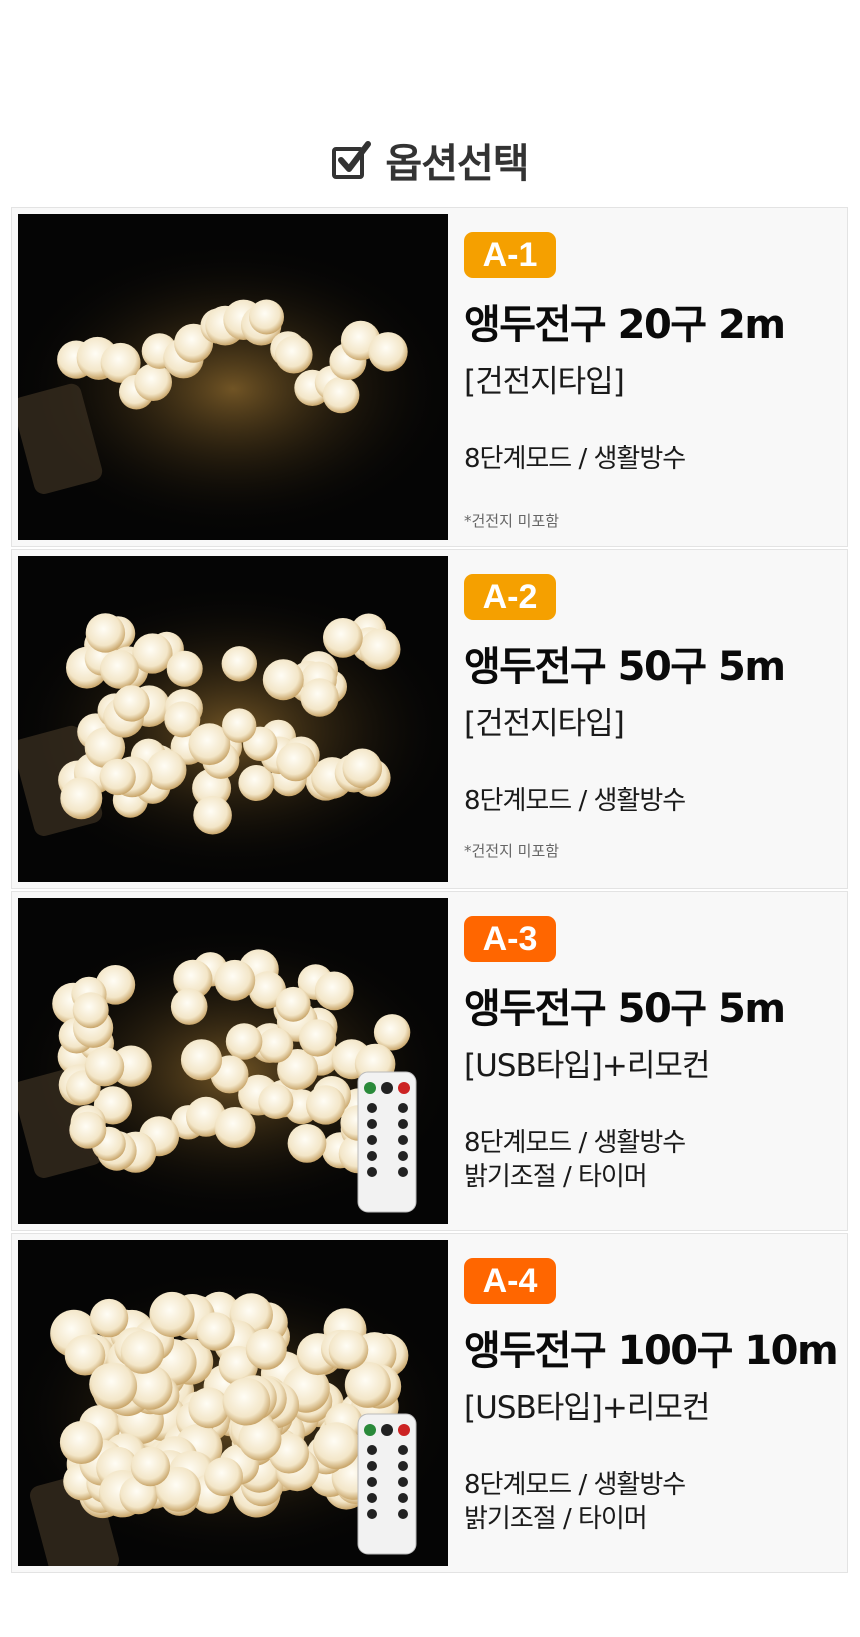 The image size is (860, 1637). Describe the element at coordinates (510, 1281) in the screenshot. I see `option-badge: A-4` at that location.